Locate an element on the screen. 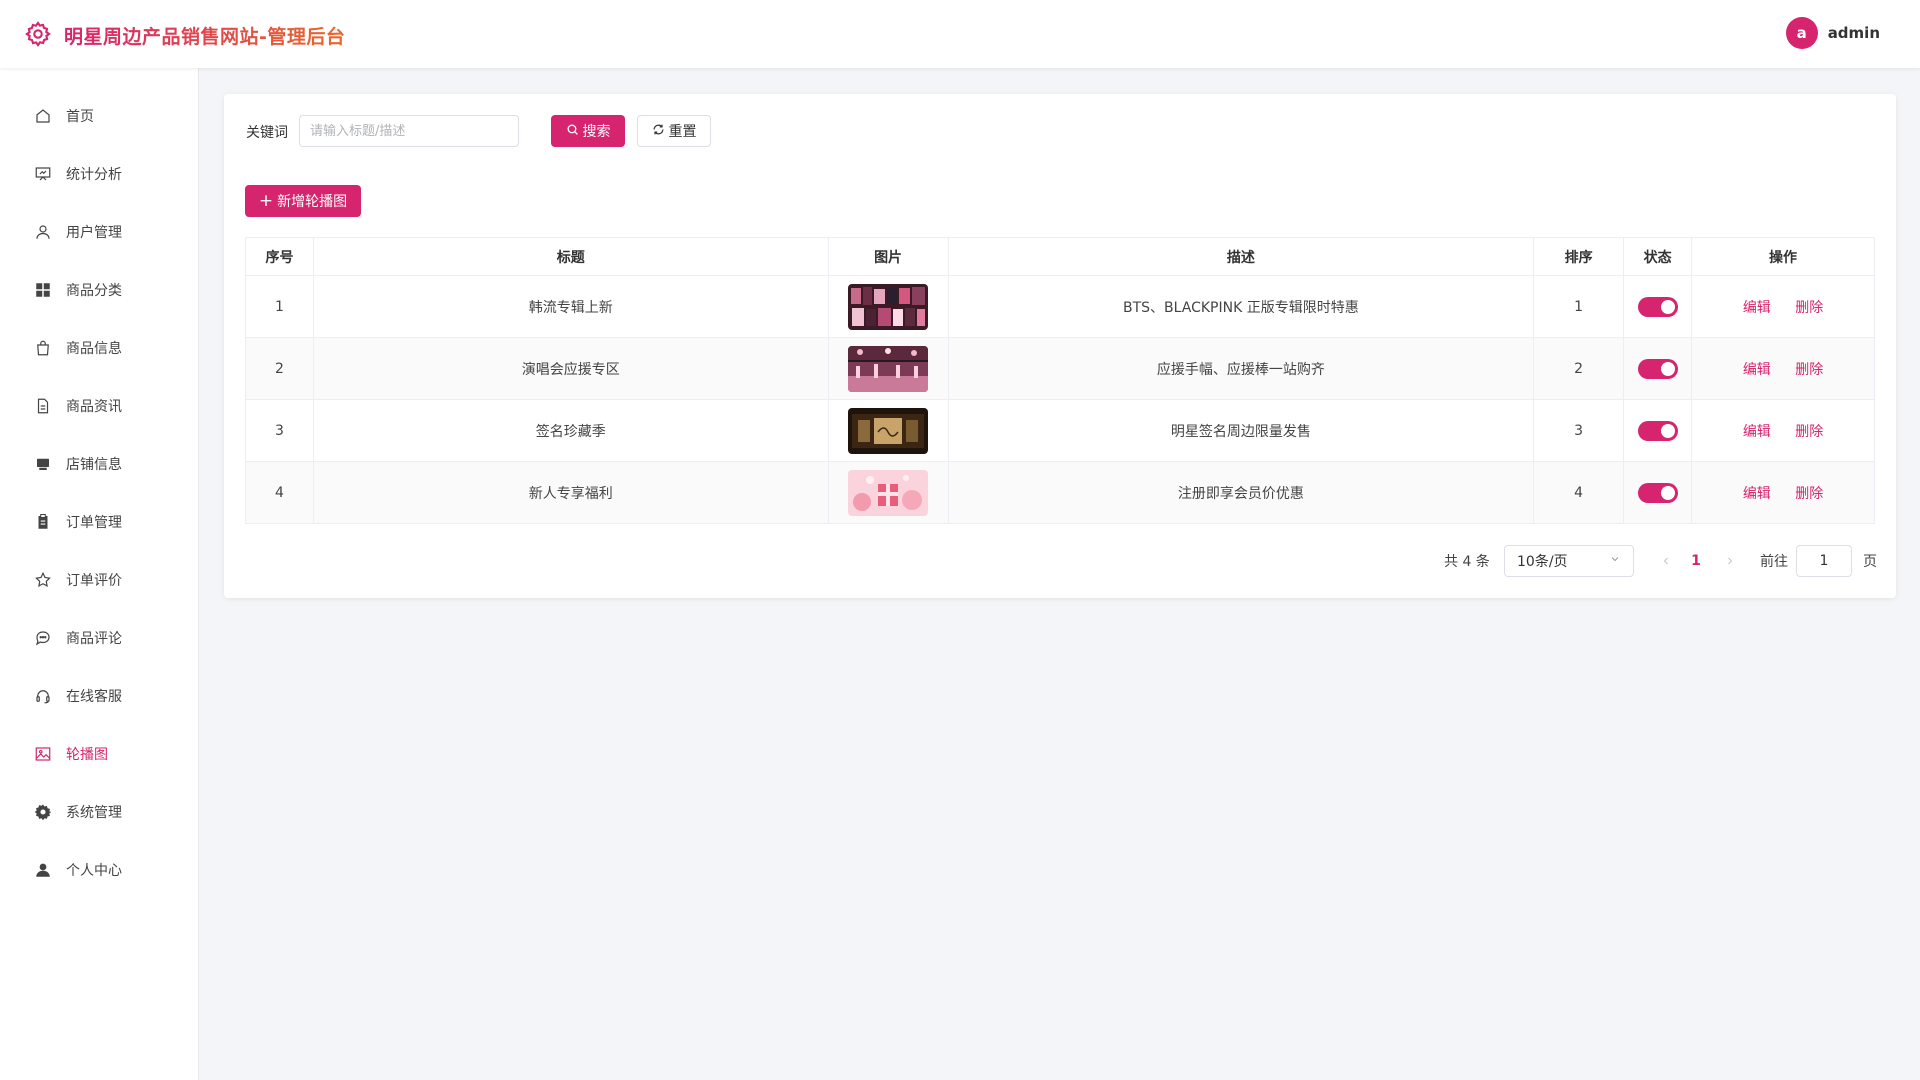 Image resolution: width=1920 pixels, height=1080 pixels. app-title: 明星周边产品销售网站-管理后台 is located at coordinates (204, 35).